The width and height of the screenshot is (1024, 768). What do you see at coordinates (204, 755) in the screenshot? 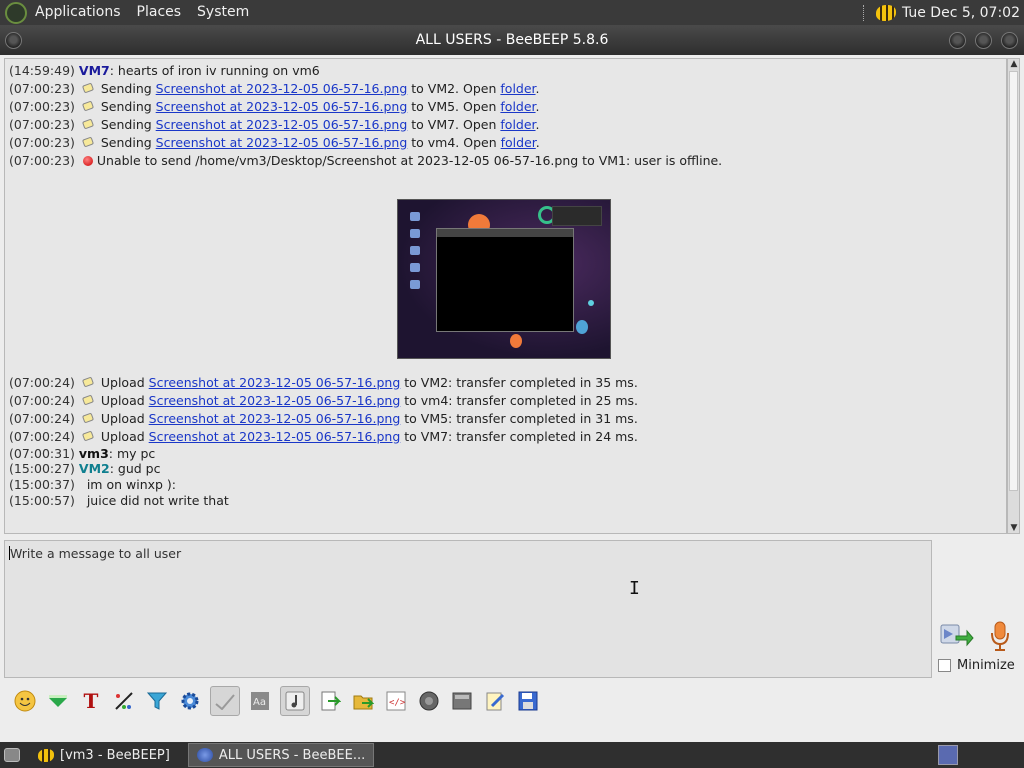
I see `chat-window-icon` at bounding box center [204, 755].